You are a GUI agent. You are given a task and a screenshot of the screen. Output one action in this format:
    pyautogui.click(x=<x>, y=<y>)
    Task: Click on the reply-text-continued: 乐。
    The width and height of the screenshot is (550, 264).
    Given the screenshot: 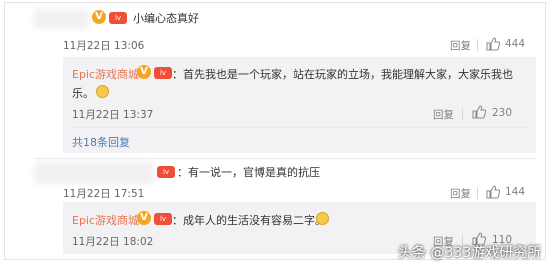 What is the action you would take?
    pyautogui.click(x=83, y=93)
    